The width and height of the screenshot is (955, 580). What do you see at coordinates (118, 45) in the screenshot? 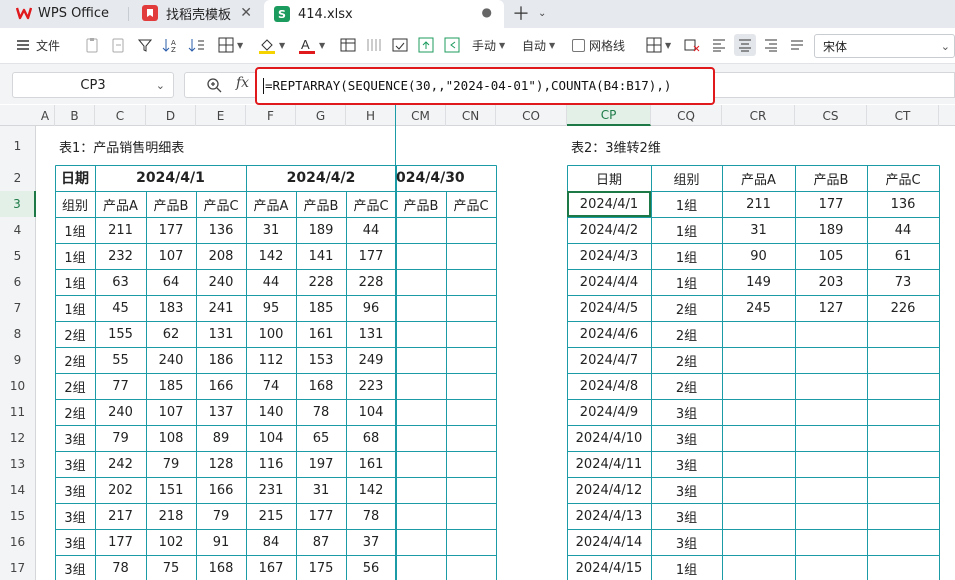
I see `paste-button` at bounding box center [118, 45].